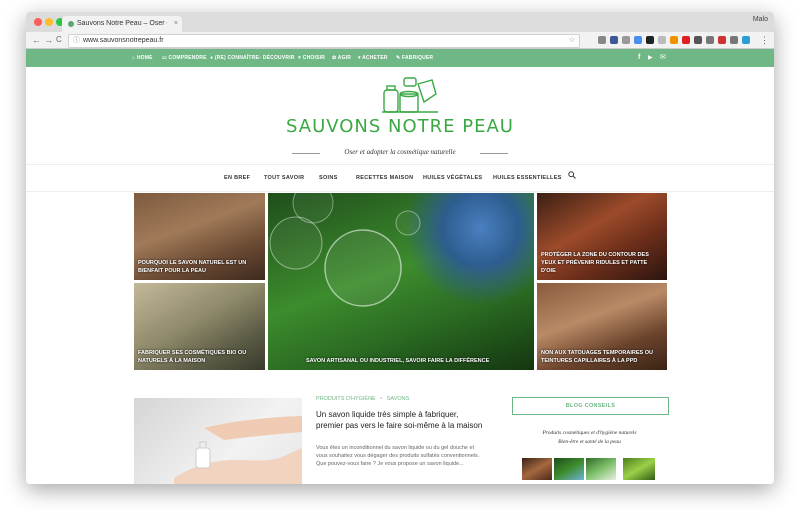 The height and width of the screenshot is (517, 800). Describe the element at coordinates (48, 40) in the screenshot. I see `forward-button: →` at that location.